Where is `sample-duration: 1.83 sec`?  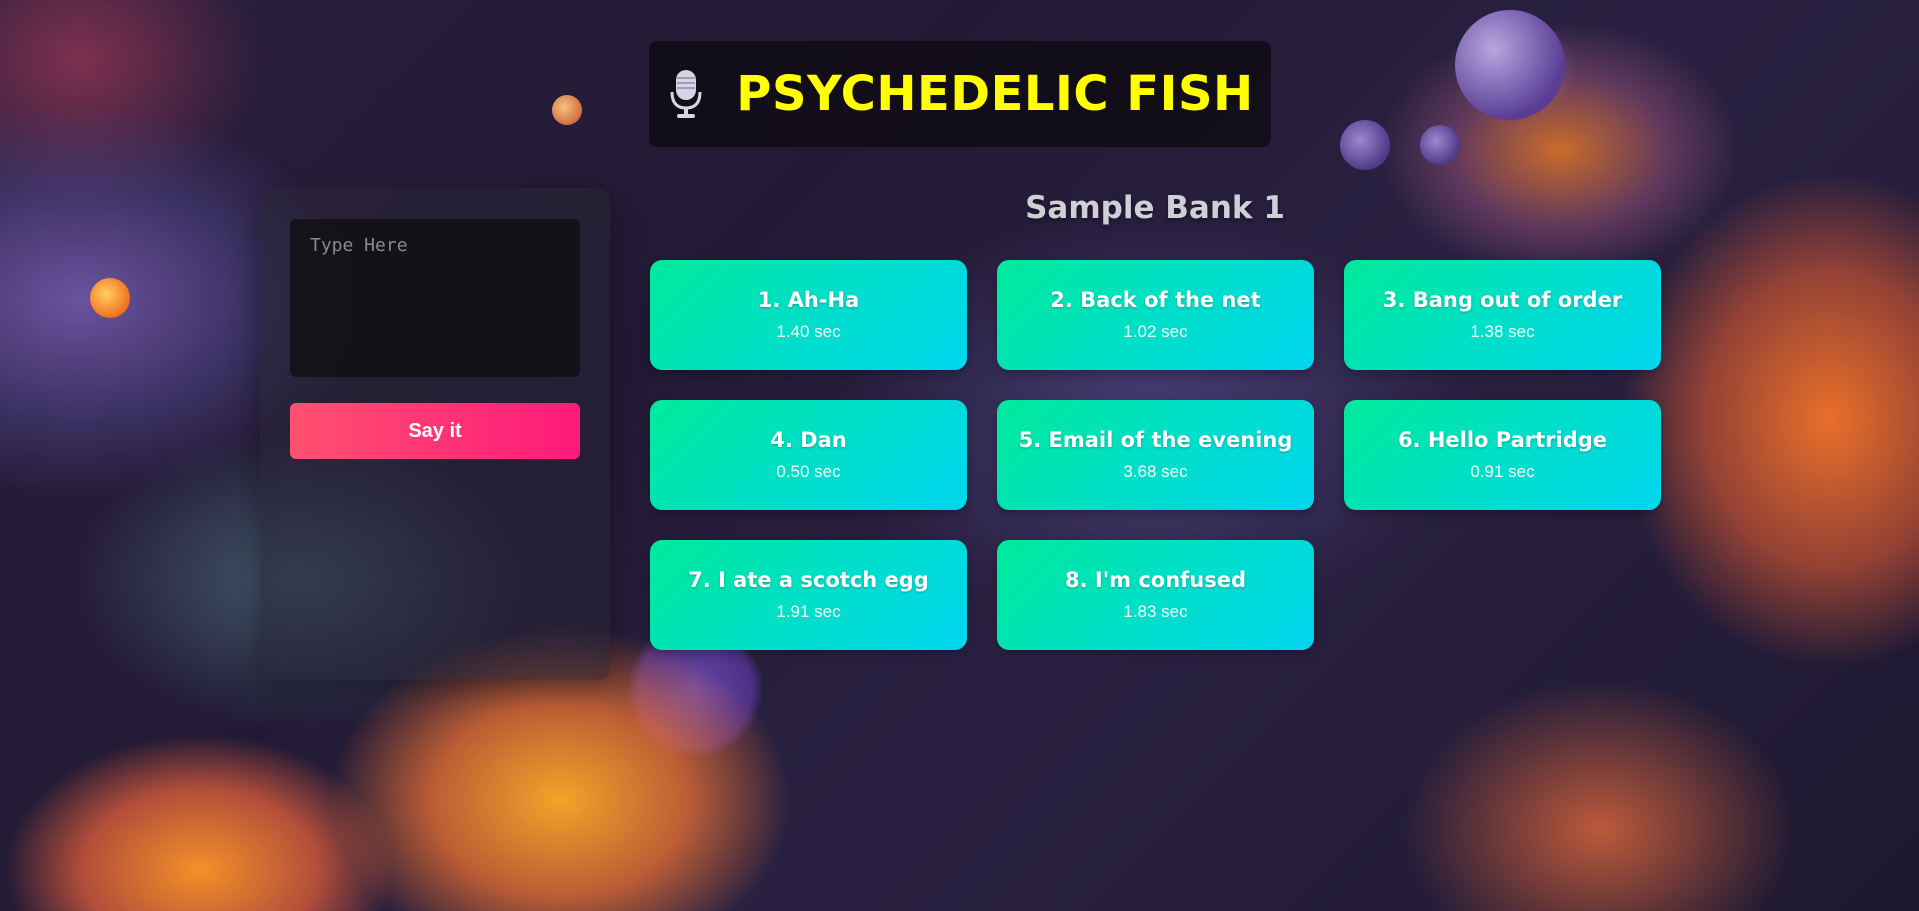
sample-duration: 1.83 sec is located at coordinates (1155, 611).